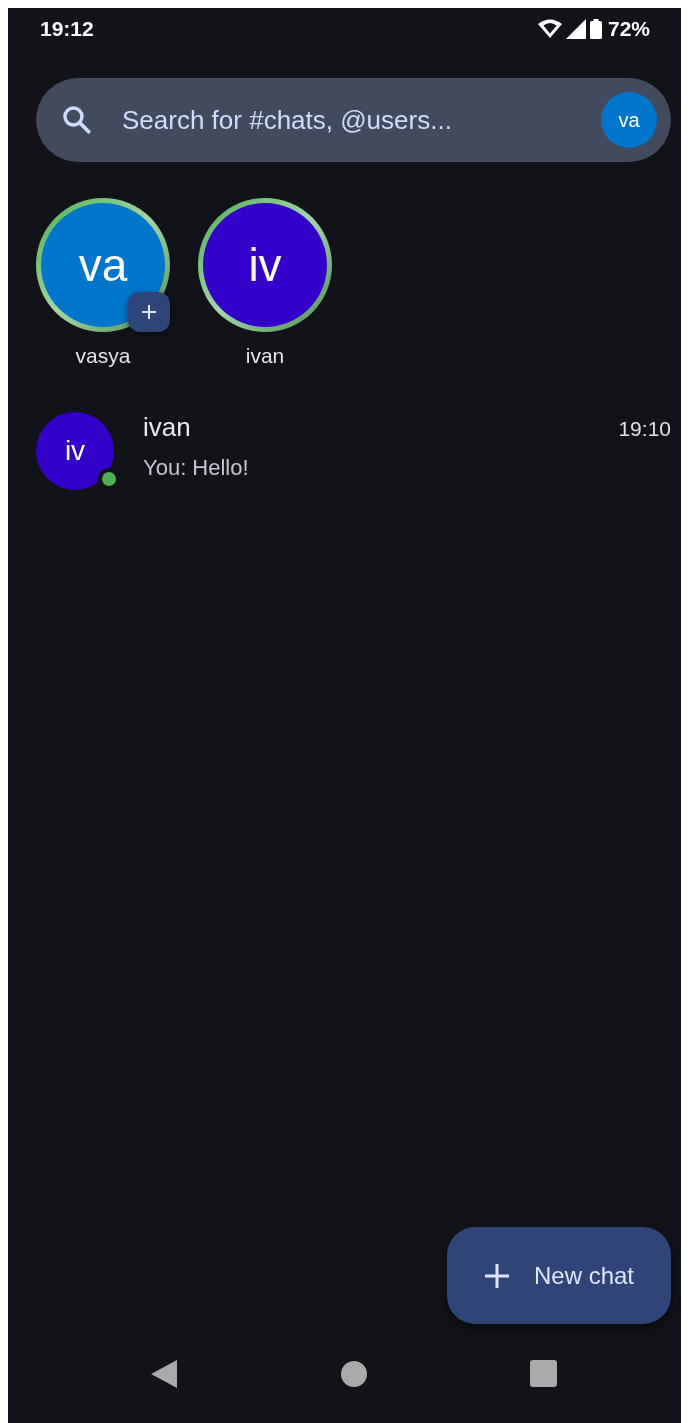 Image resolution: width=689 pixels, height=1423 pixels. Describe the element at coordinates (575, 29) in the screenshot. I see `signal-icon` at that location.